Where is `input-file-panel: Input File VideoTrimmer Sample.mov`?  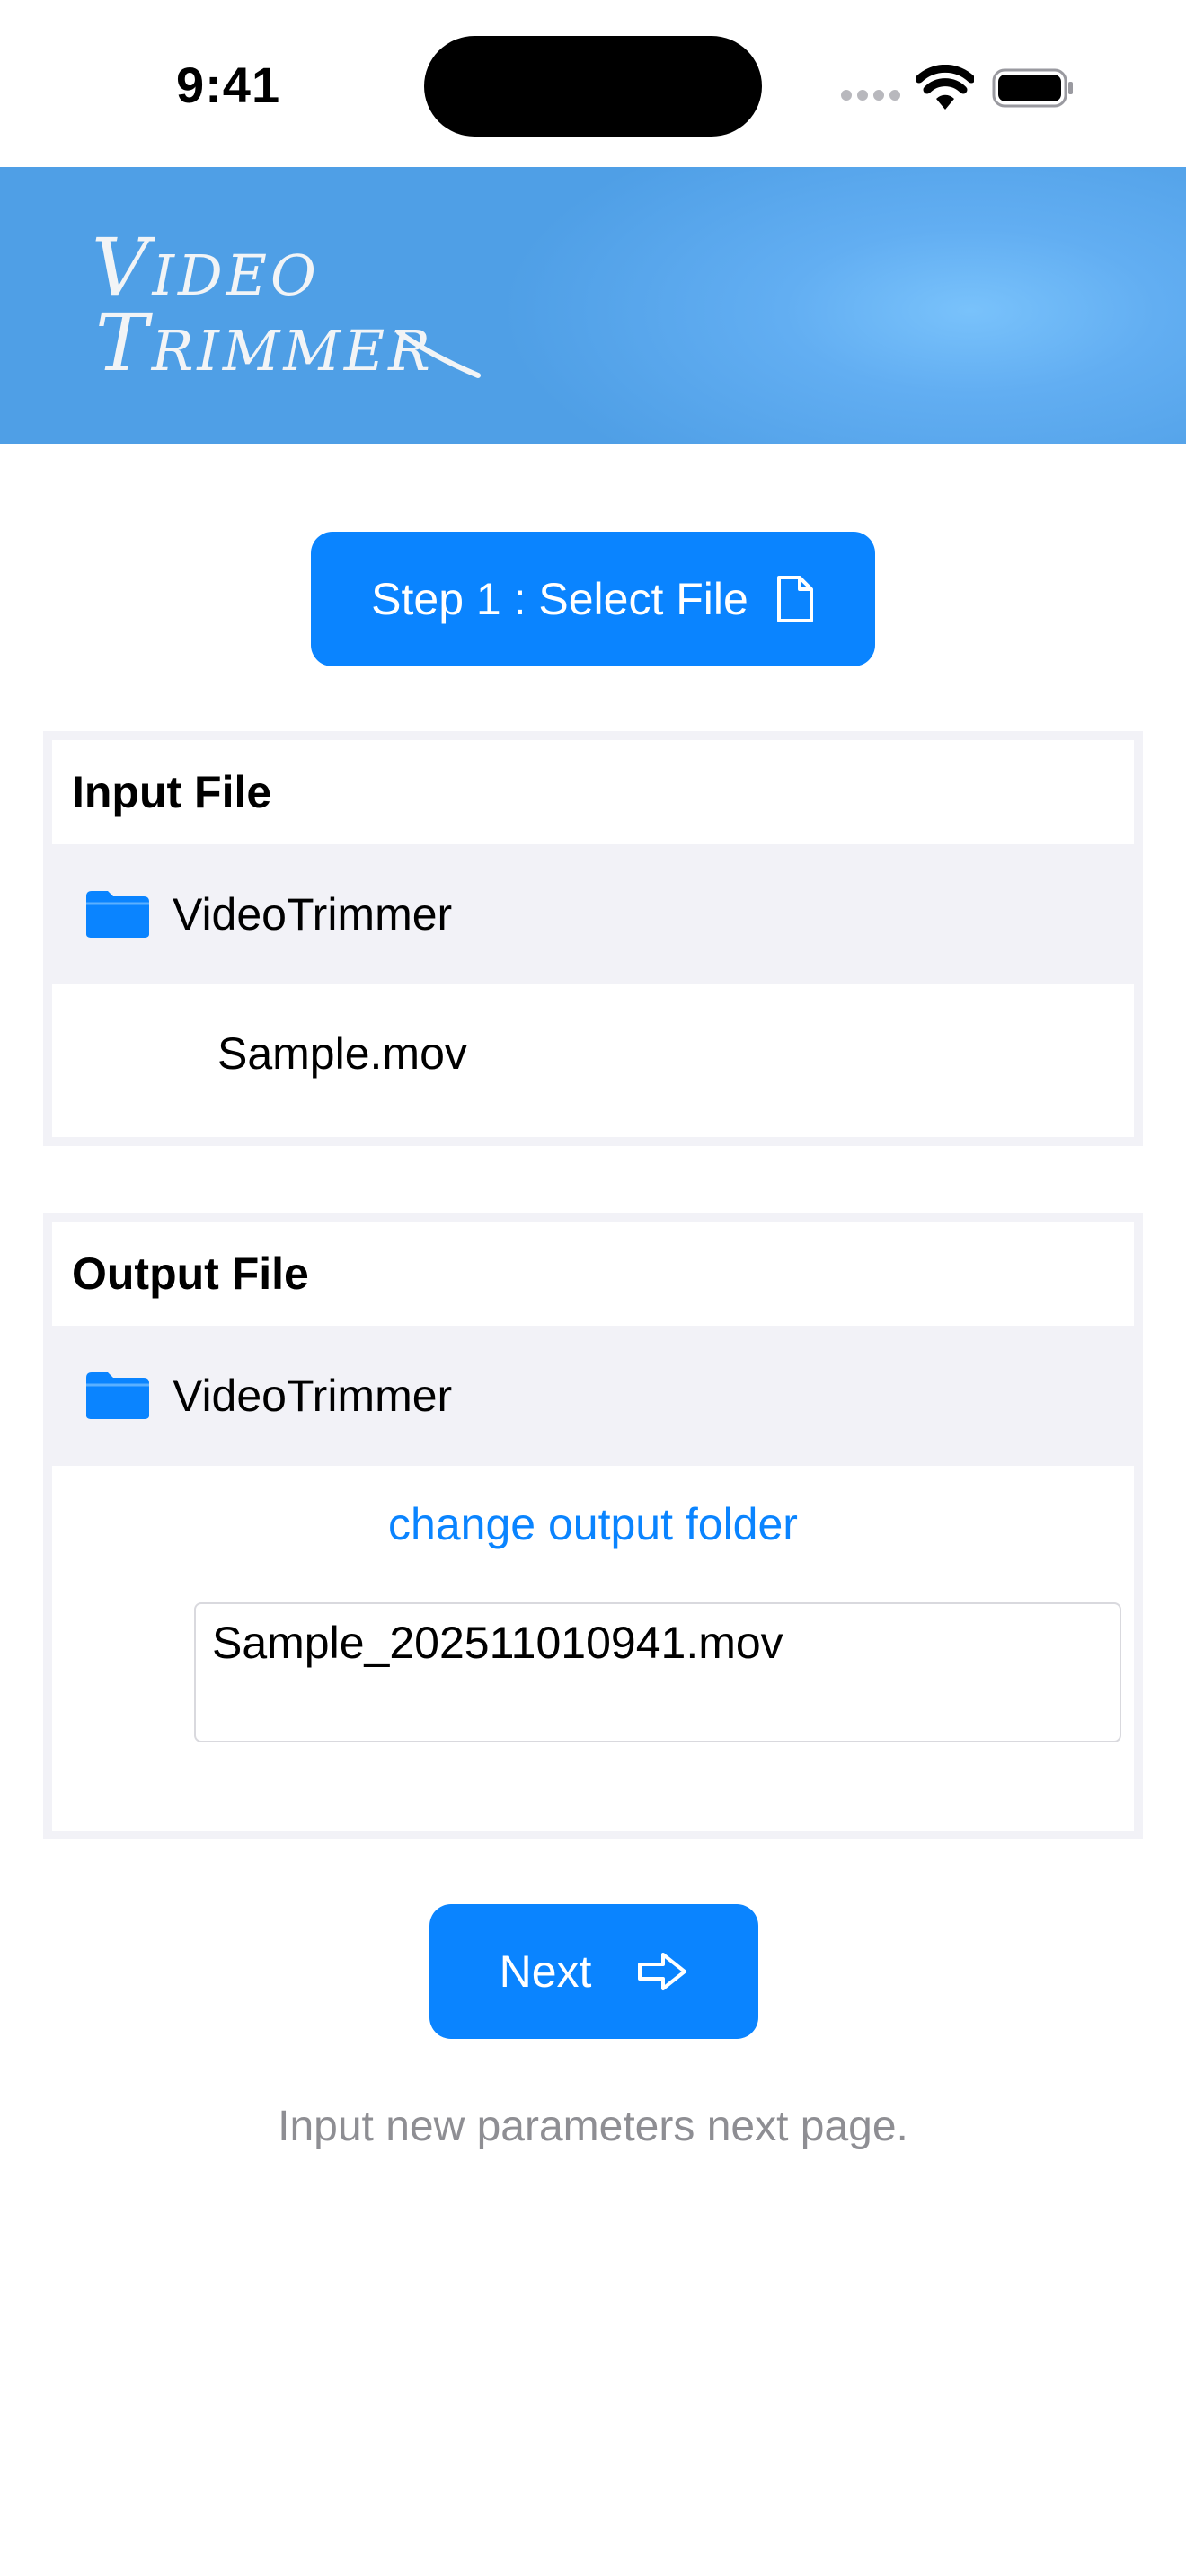 input-file-panel: Input File VideoTrimmer Sample.mov is located at coordinates (593, 938).